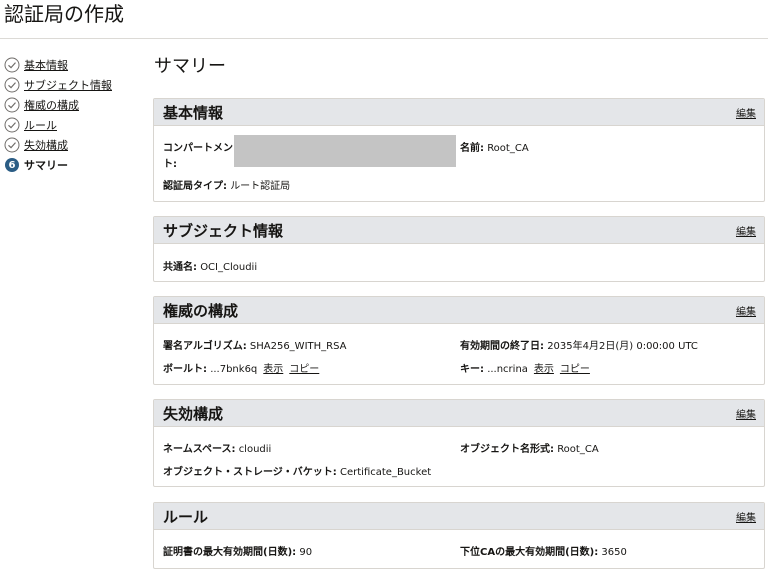 The width and height of the screenshot is (768, 573). I want to click on object-name-format-field: オブジェクト名形式: Root_CA, so click(529, 449).